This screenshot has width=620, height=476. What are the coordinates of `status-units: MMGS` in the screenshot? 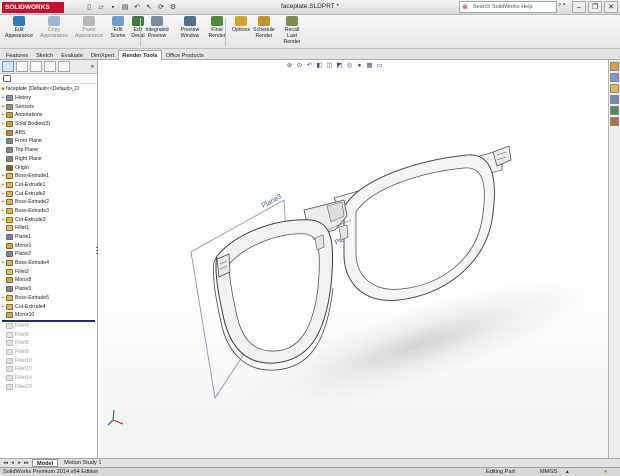 It's located at (548, 472).